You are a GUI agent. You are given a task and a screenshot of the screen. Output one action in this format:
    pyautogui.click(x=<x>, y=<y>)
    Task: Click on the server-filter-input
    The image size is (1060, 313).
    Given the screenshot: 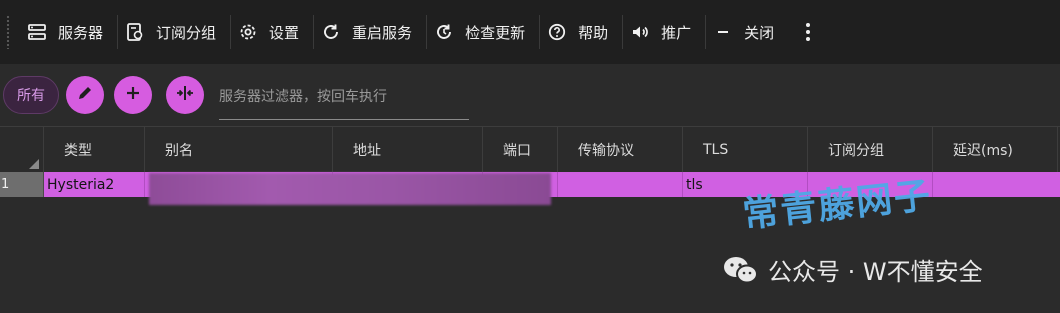 What is the action you would take?
    pyautogui.click(x=344, y=101)
    